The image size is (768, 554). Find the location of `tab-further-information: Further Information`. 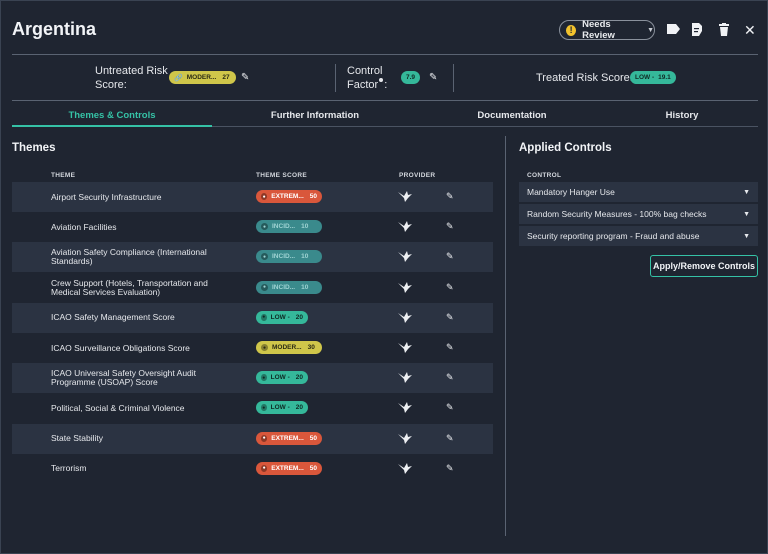

tab-further-information: Further Information is located at coordinates (315, 115).